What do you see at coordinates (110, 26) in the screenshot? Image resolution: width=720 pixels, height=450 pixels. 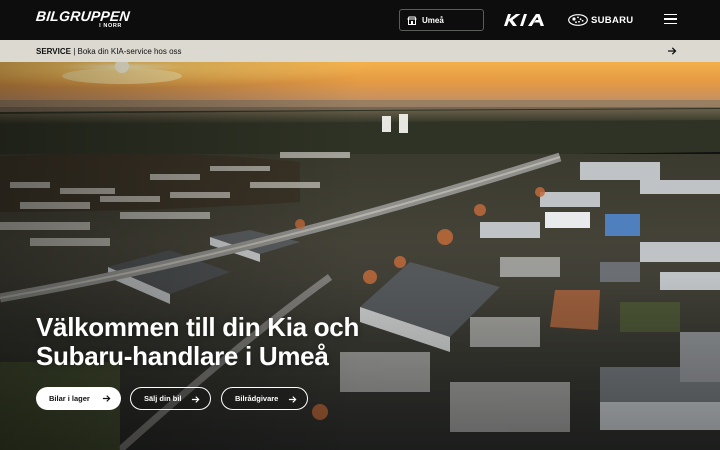 I see `logo-subline: I NORR` at bounding box center [110, 26].